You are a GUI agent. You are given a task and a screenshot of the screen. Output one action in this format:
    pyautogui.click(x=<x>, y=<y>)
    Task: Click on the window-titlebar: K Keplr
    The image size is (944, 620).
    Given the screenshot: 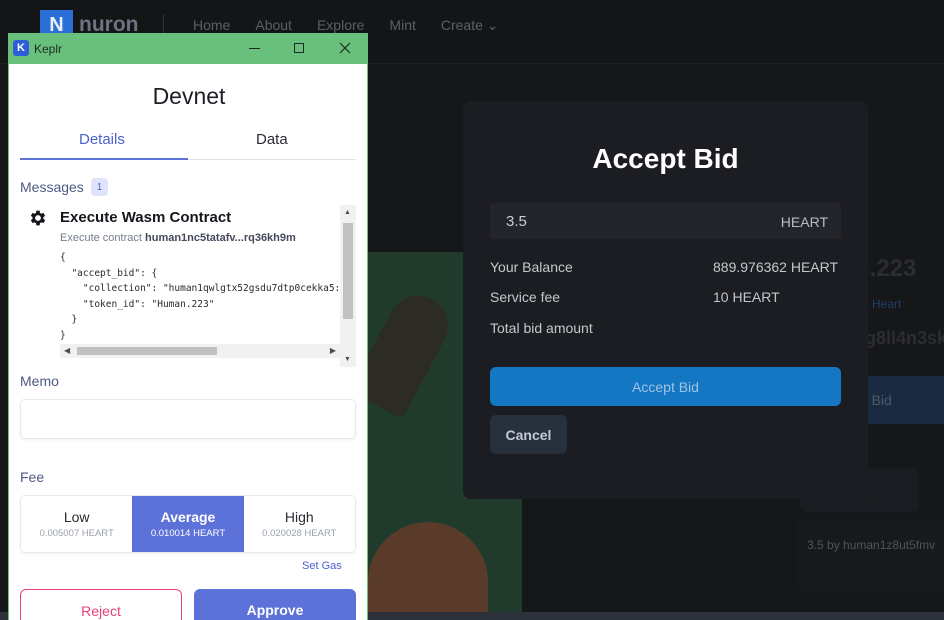 What is the action you would take?
    pyautogui.click(x=188, y=48)
    